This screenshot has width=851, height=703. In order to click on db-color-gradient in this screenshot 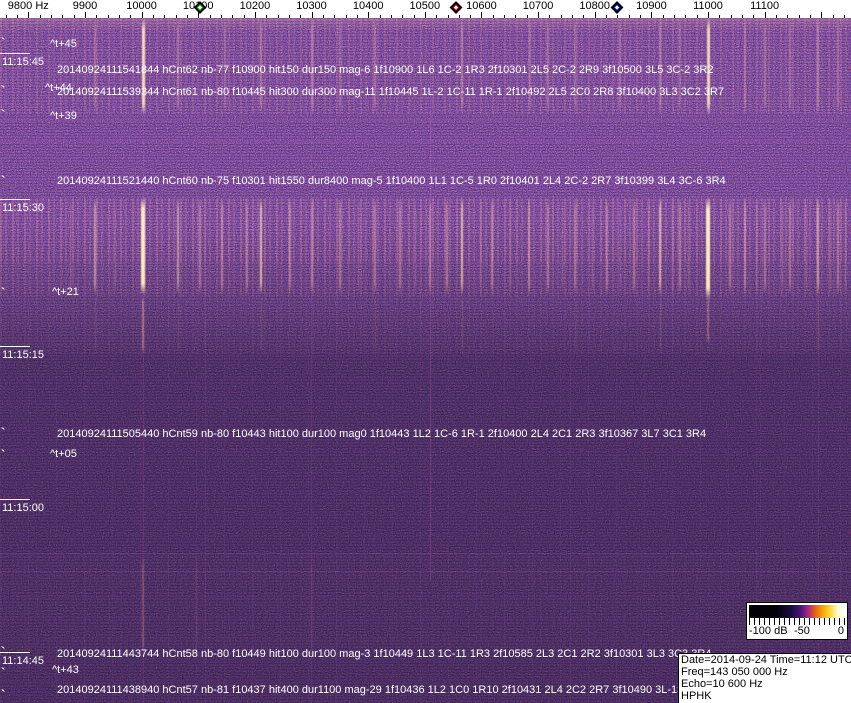, I will do `click(797, 611)`.